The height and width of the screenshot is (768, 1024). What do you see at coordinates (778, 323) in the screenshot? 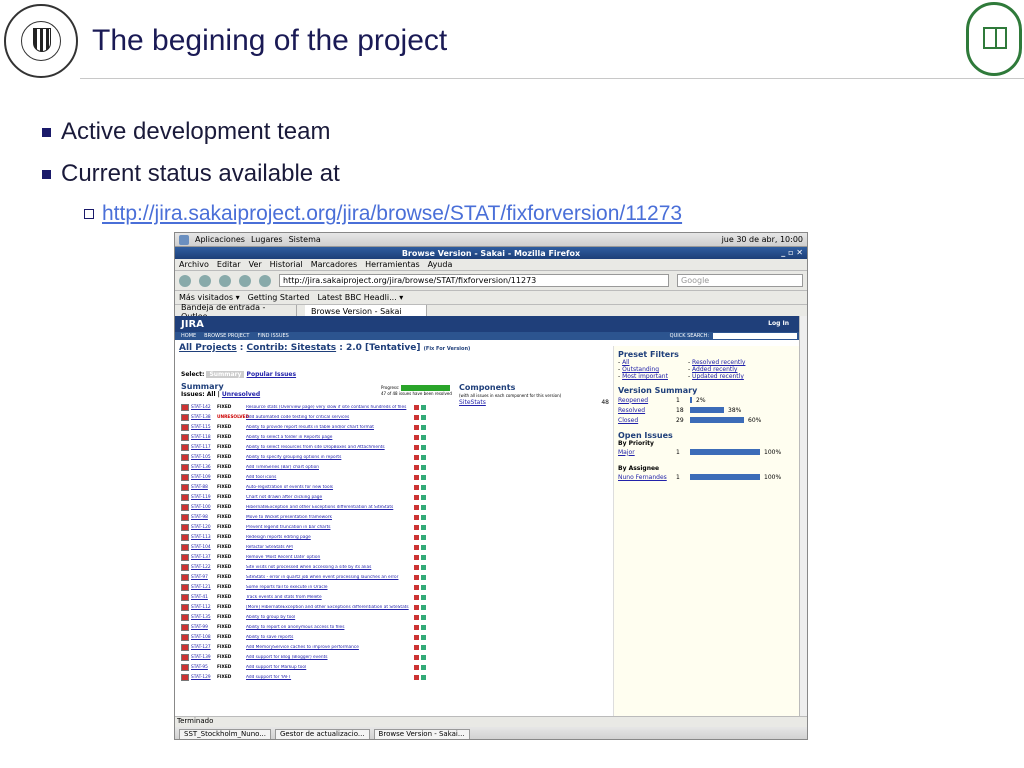
I see `login-link: Log In` at bounding box center [778, 323].